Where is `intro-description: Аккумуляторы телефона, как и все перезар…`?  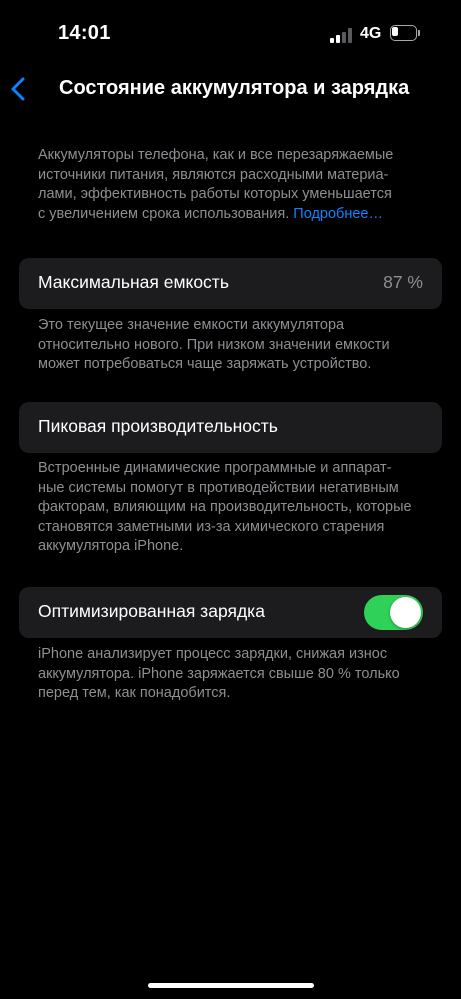
intro-description: Аккумуляторы телефона, как и все перезар… is located at coordinates (235, 185).